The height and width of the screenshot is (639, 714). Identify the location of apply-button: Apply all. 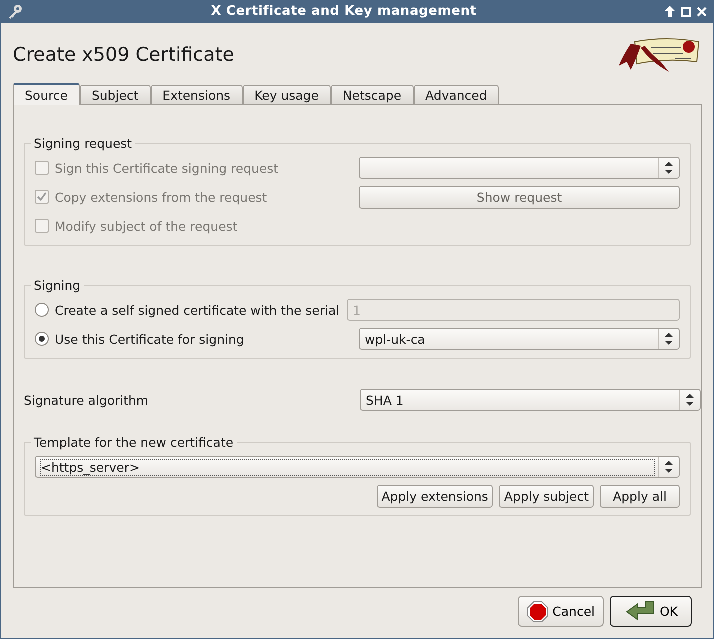
(640, 496).